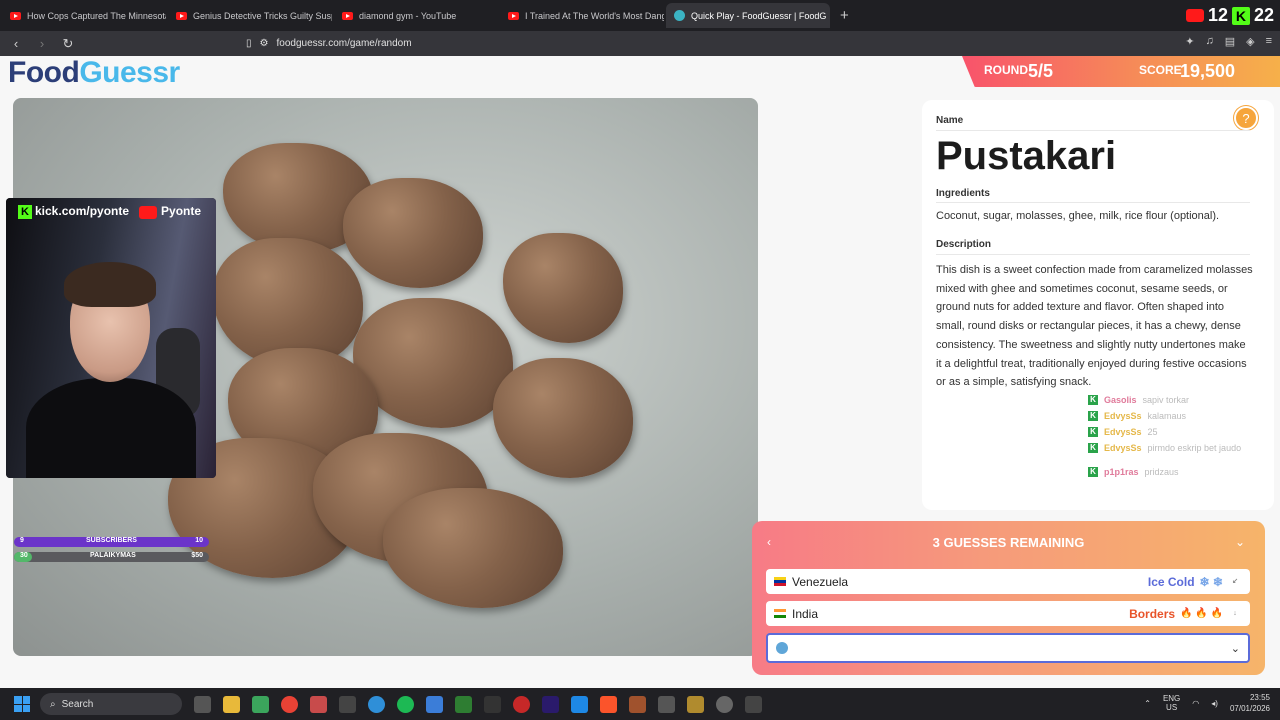 This screenshot has width=1280, height=720. Describe the element at coordinates (1152, 432) in the screenshot. I see `chat-text: 25` at that location.